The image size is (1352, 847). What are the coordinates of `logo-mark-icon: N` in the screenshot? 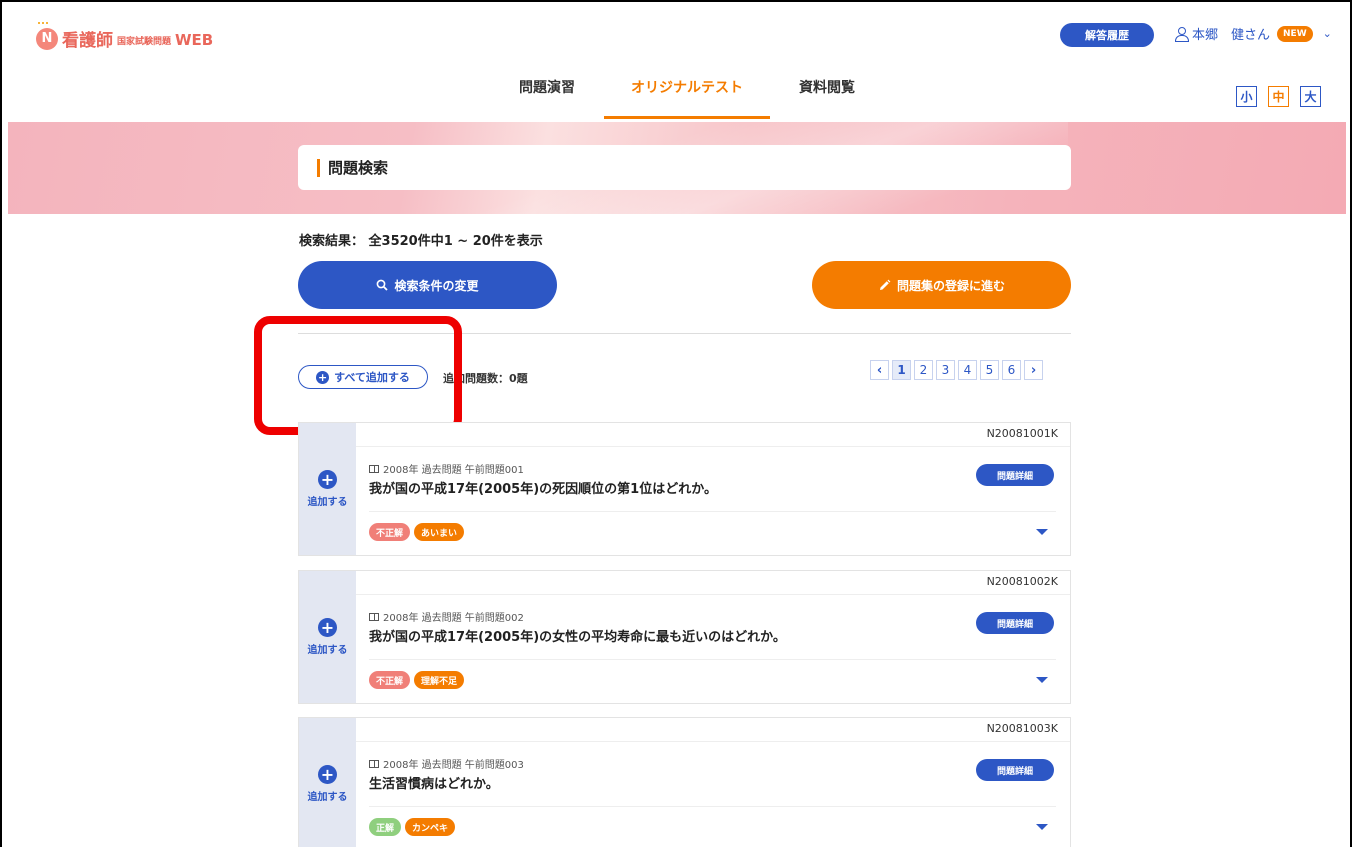 It's located at (47, 35).